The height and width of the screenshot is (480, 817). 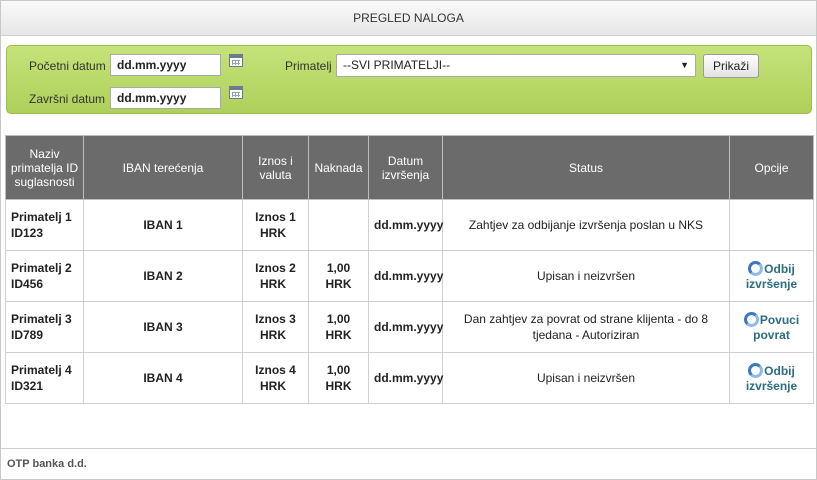 What do you see at coordinates (165, 98) in the screenshot?
I see `end-date-input` at bounding box center [165, 98].